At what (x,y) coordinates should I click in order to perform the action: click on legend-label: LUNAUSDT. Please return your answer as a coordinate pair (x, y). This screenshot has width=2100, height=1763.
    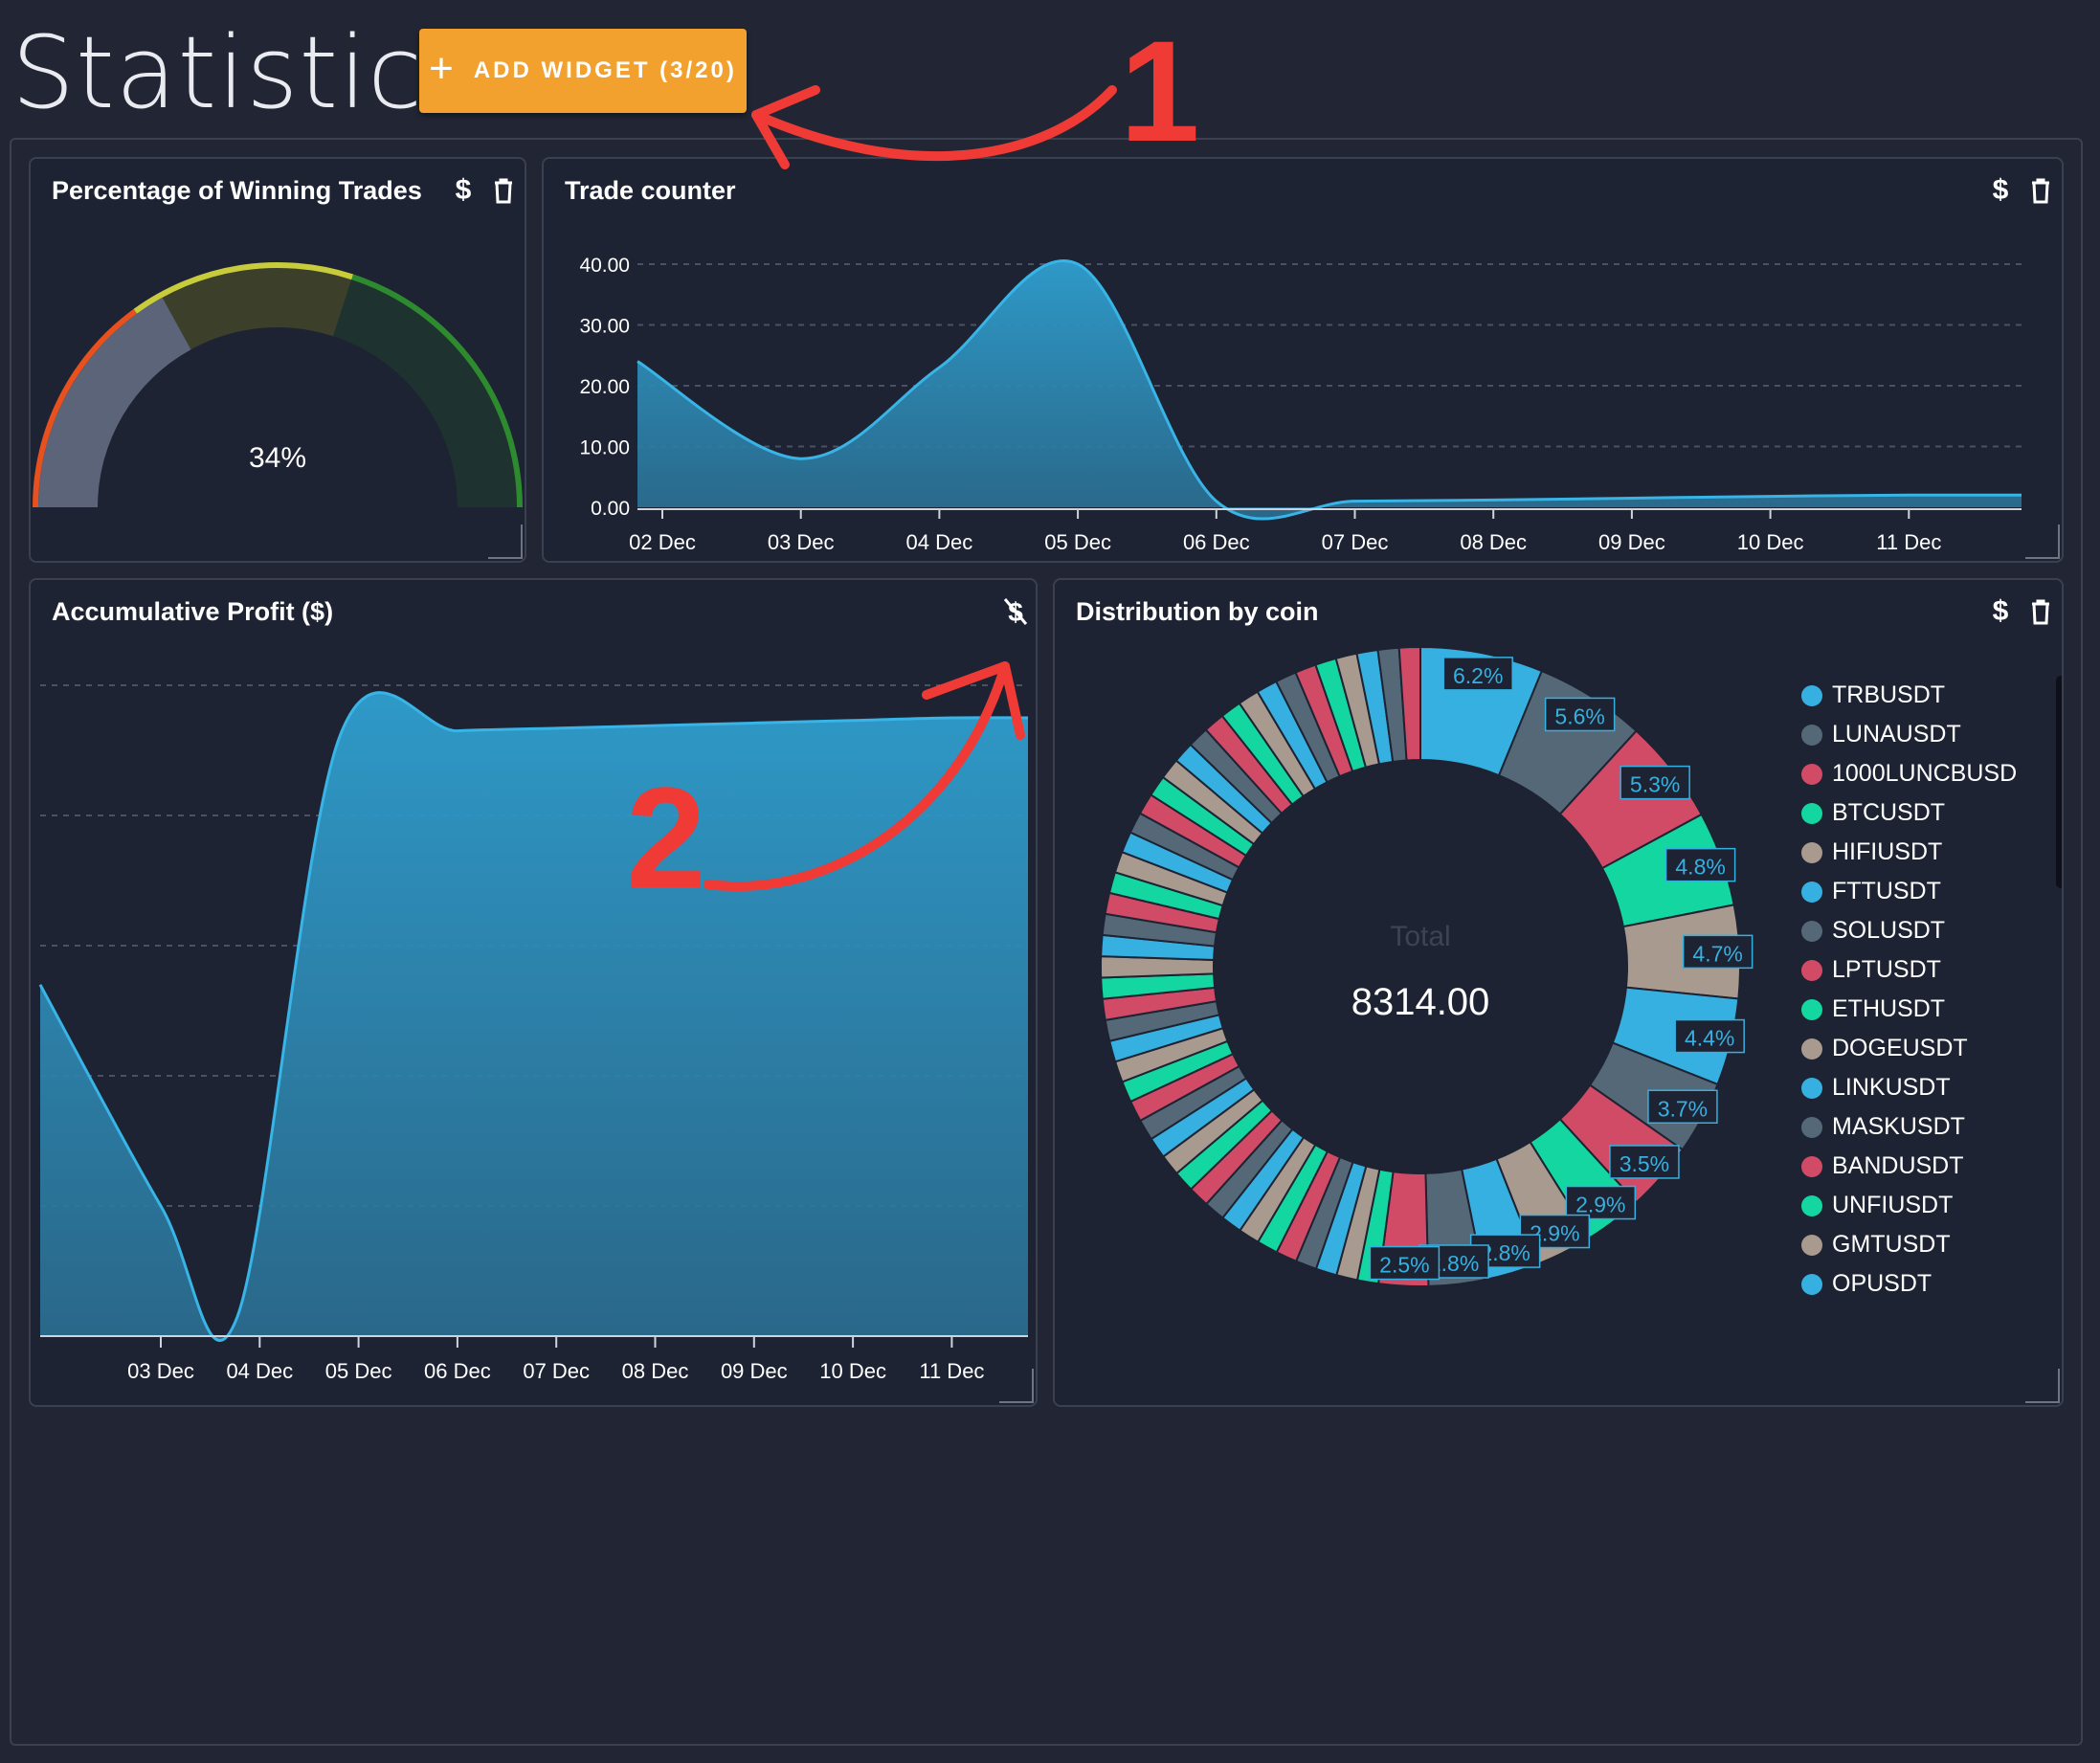
    Looking at the image, I should click on (1896, 734).